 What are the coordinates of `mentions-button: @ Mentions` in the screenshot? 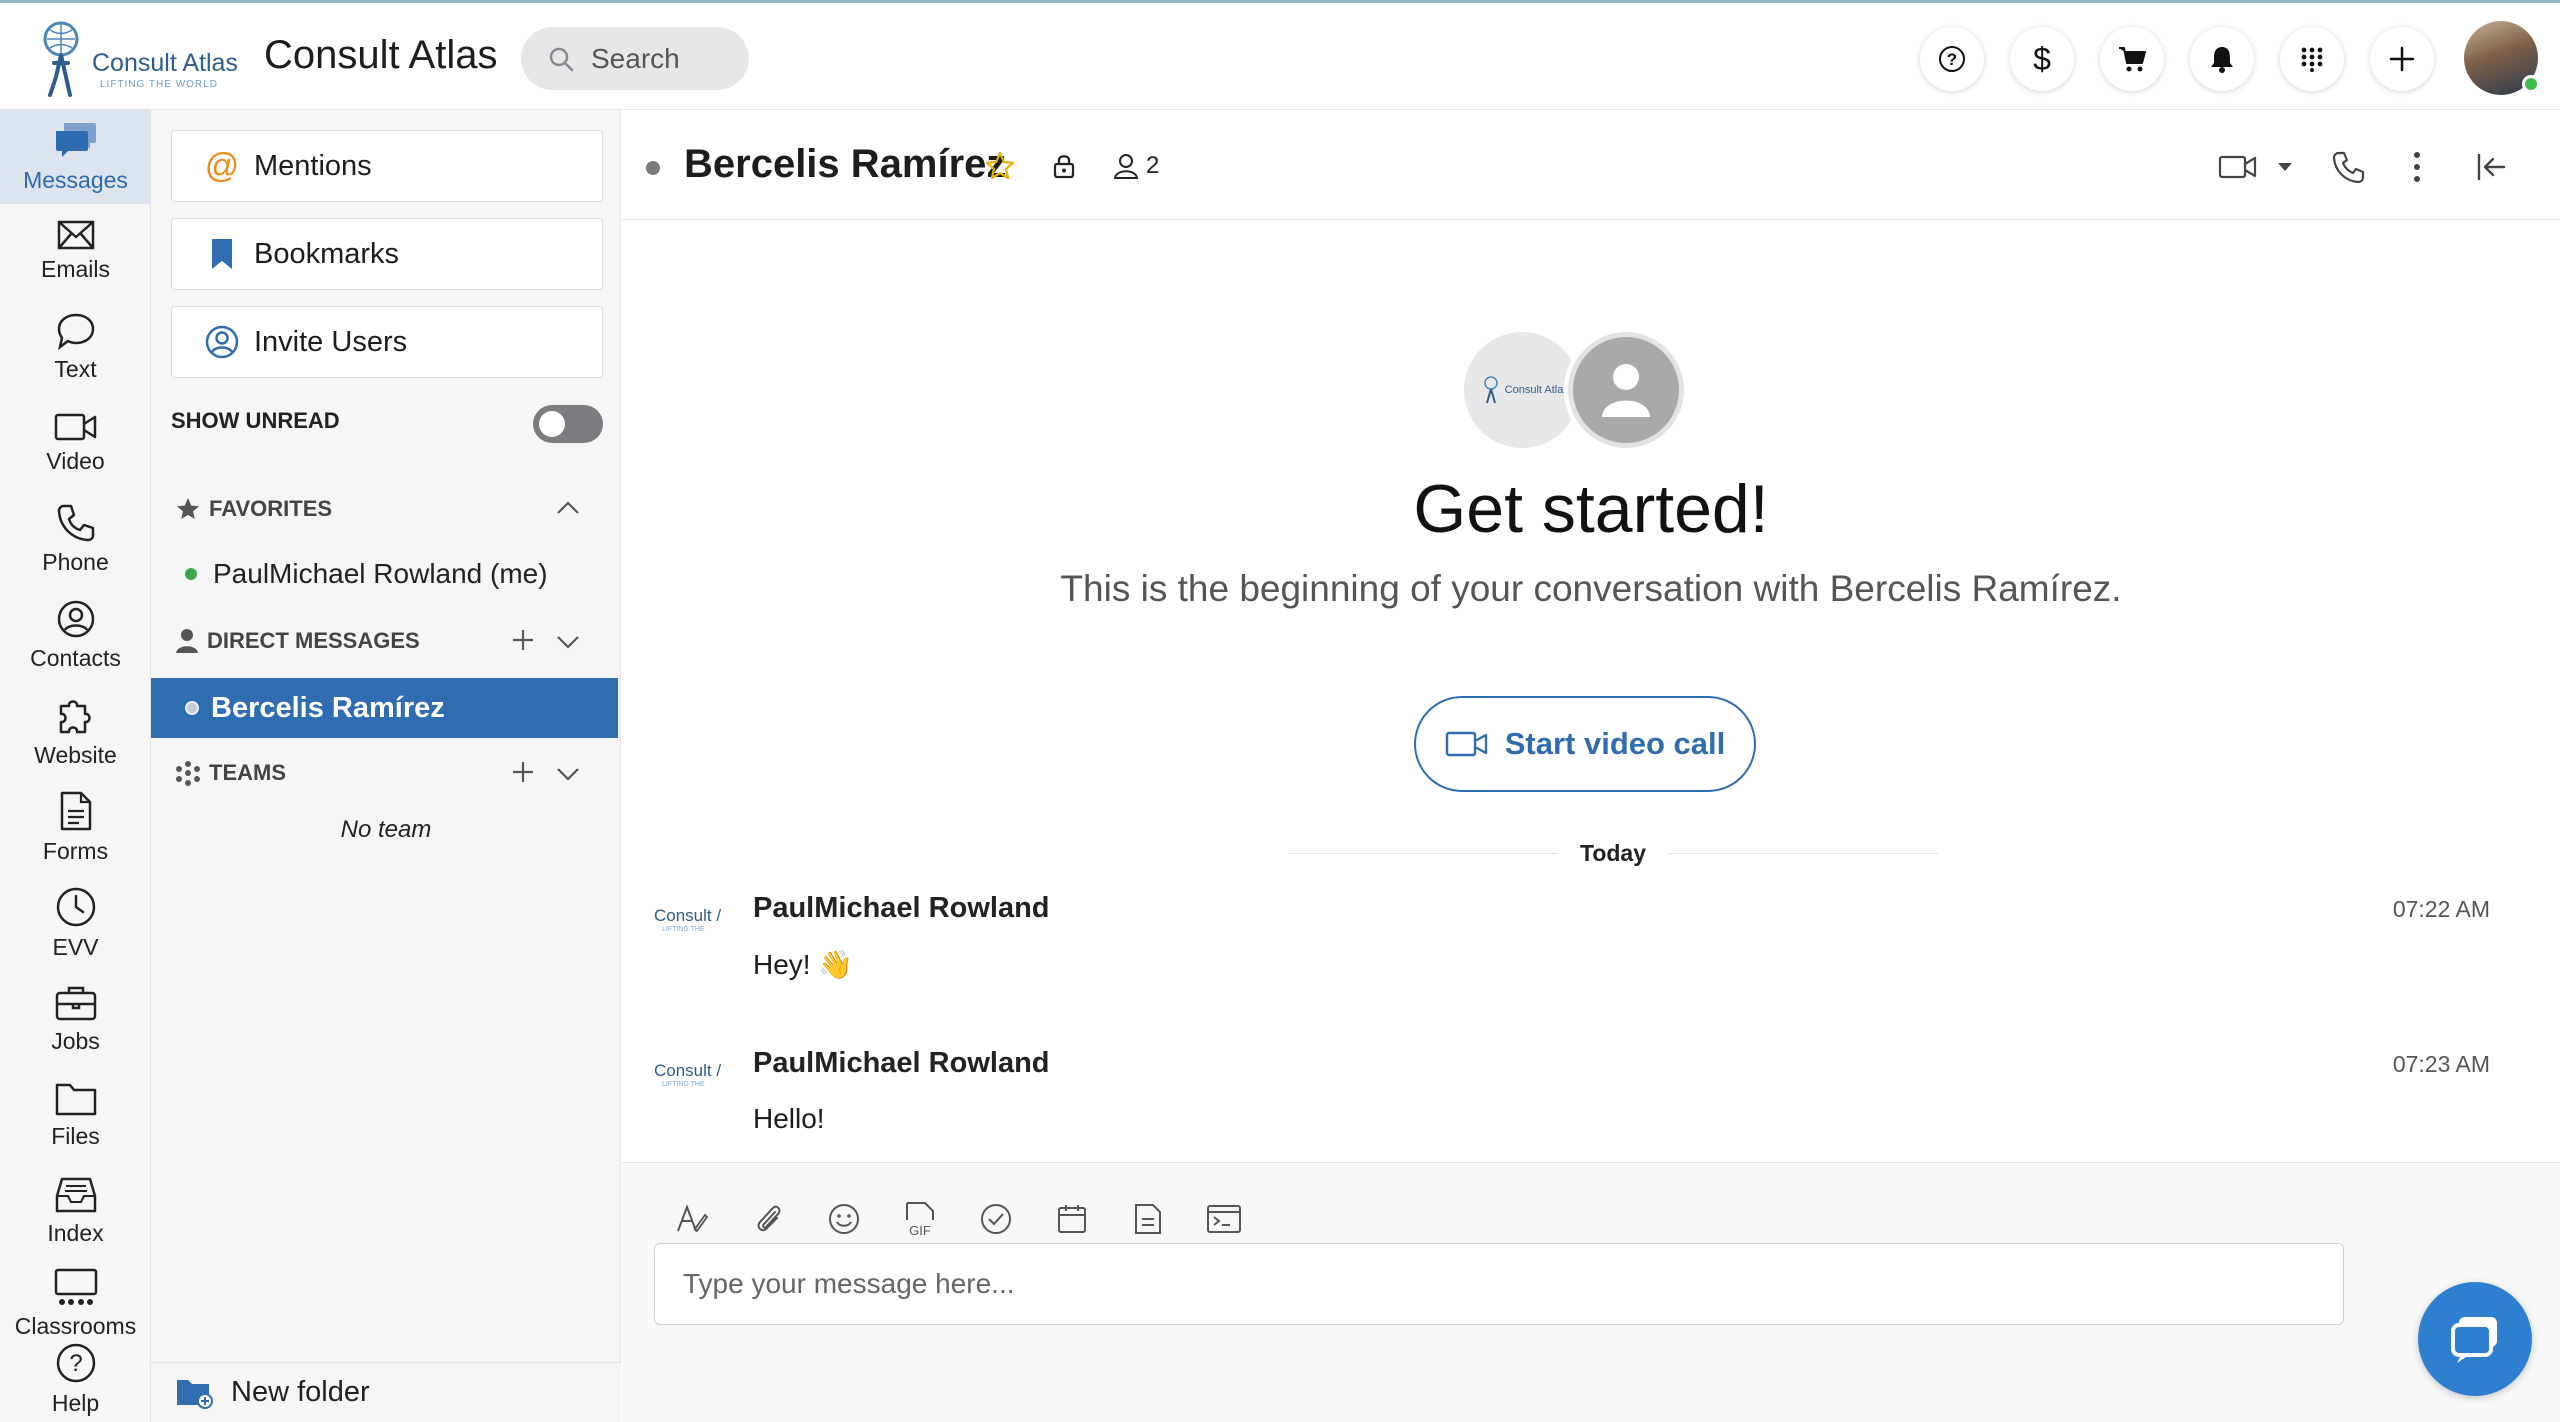 It's located at (387, 166).